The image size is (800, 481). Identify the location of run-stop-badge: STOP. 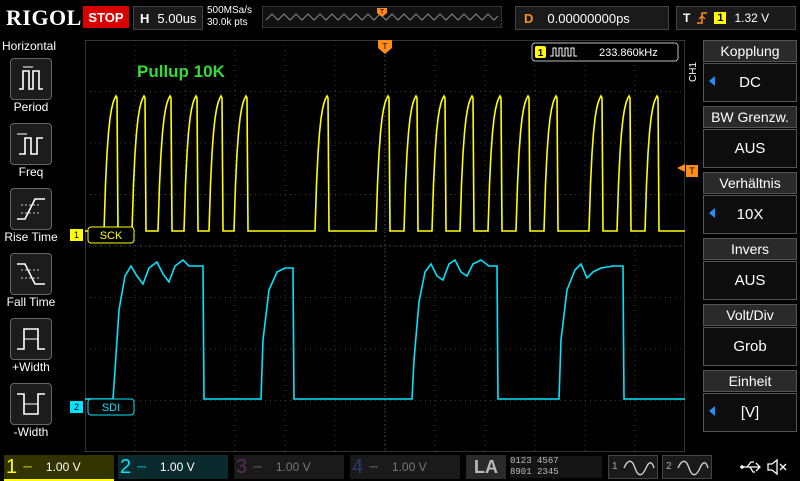
(106, 17).